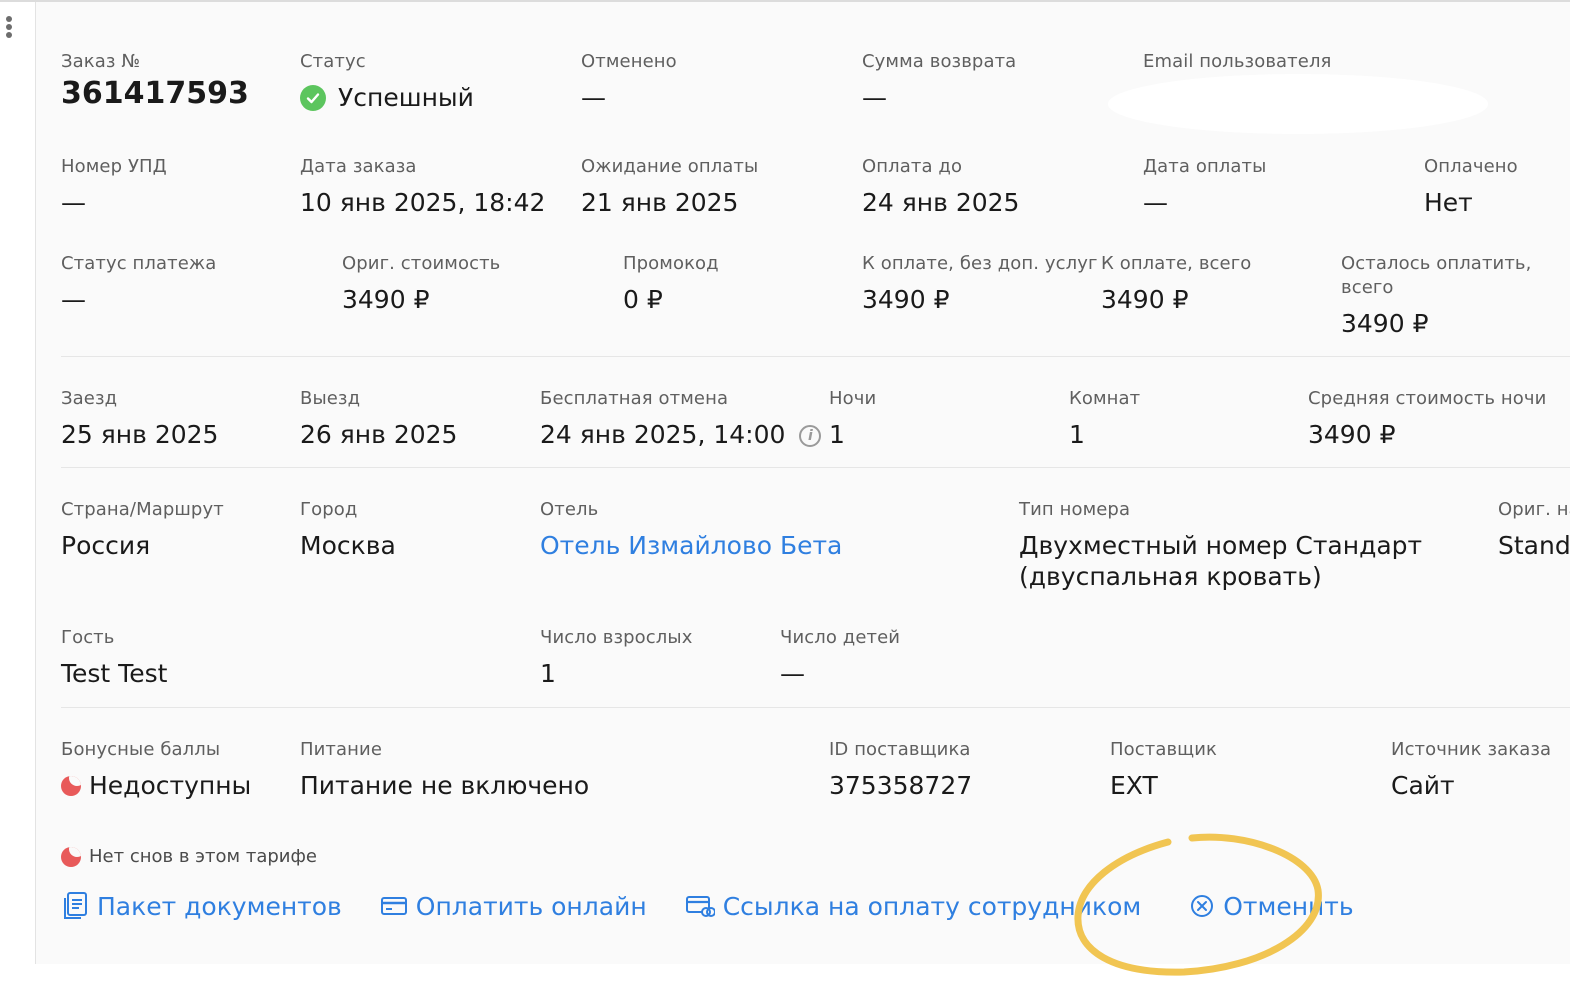 The height and width of the screenshot is (996, 1570). Describe the element at coordinates (73, 299) in the screenshot. I see `payment-status: —` at that location.